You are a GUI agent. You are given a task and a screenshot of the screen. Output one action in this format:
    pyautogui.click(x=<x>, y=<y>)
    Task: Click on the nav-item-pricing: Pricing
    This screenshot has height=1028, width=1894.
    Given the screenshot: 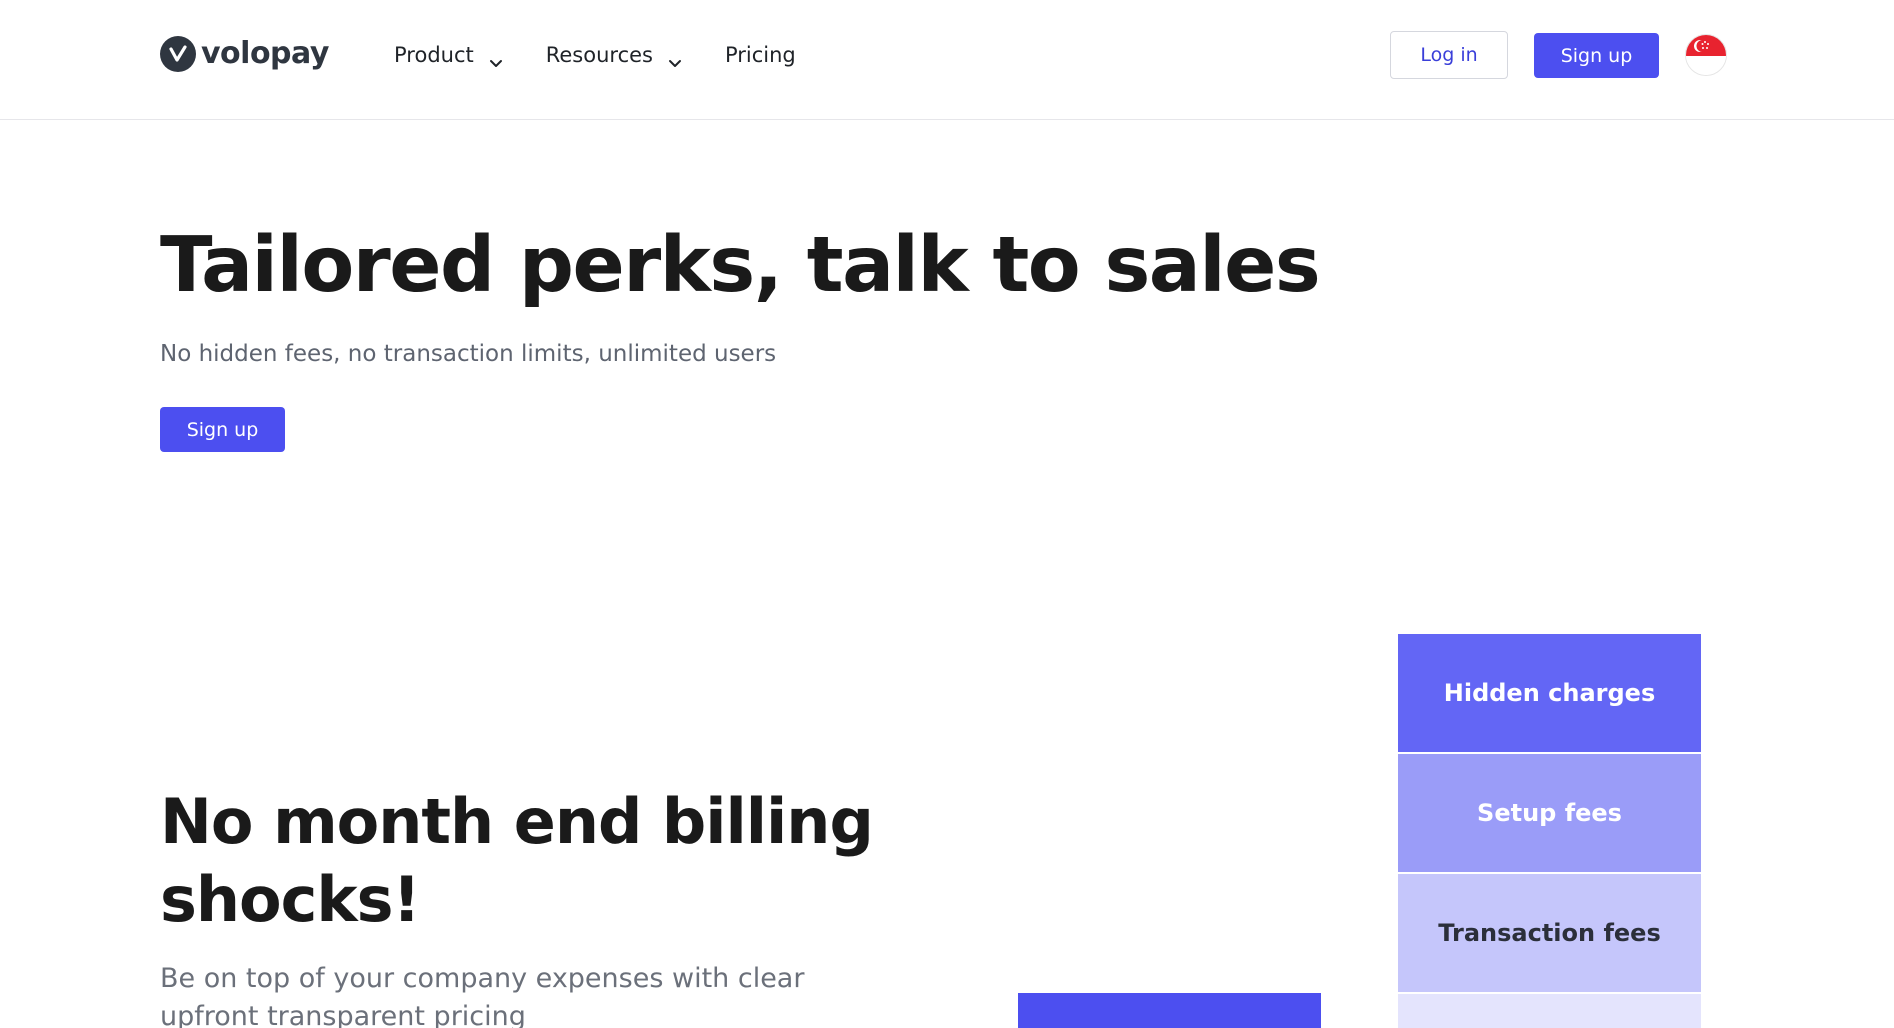 What is the action you would take?
    pyautogui.click(x=760, y=55)
    